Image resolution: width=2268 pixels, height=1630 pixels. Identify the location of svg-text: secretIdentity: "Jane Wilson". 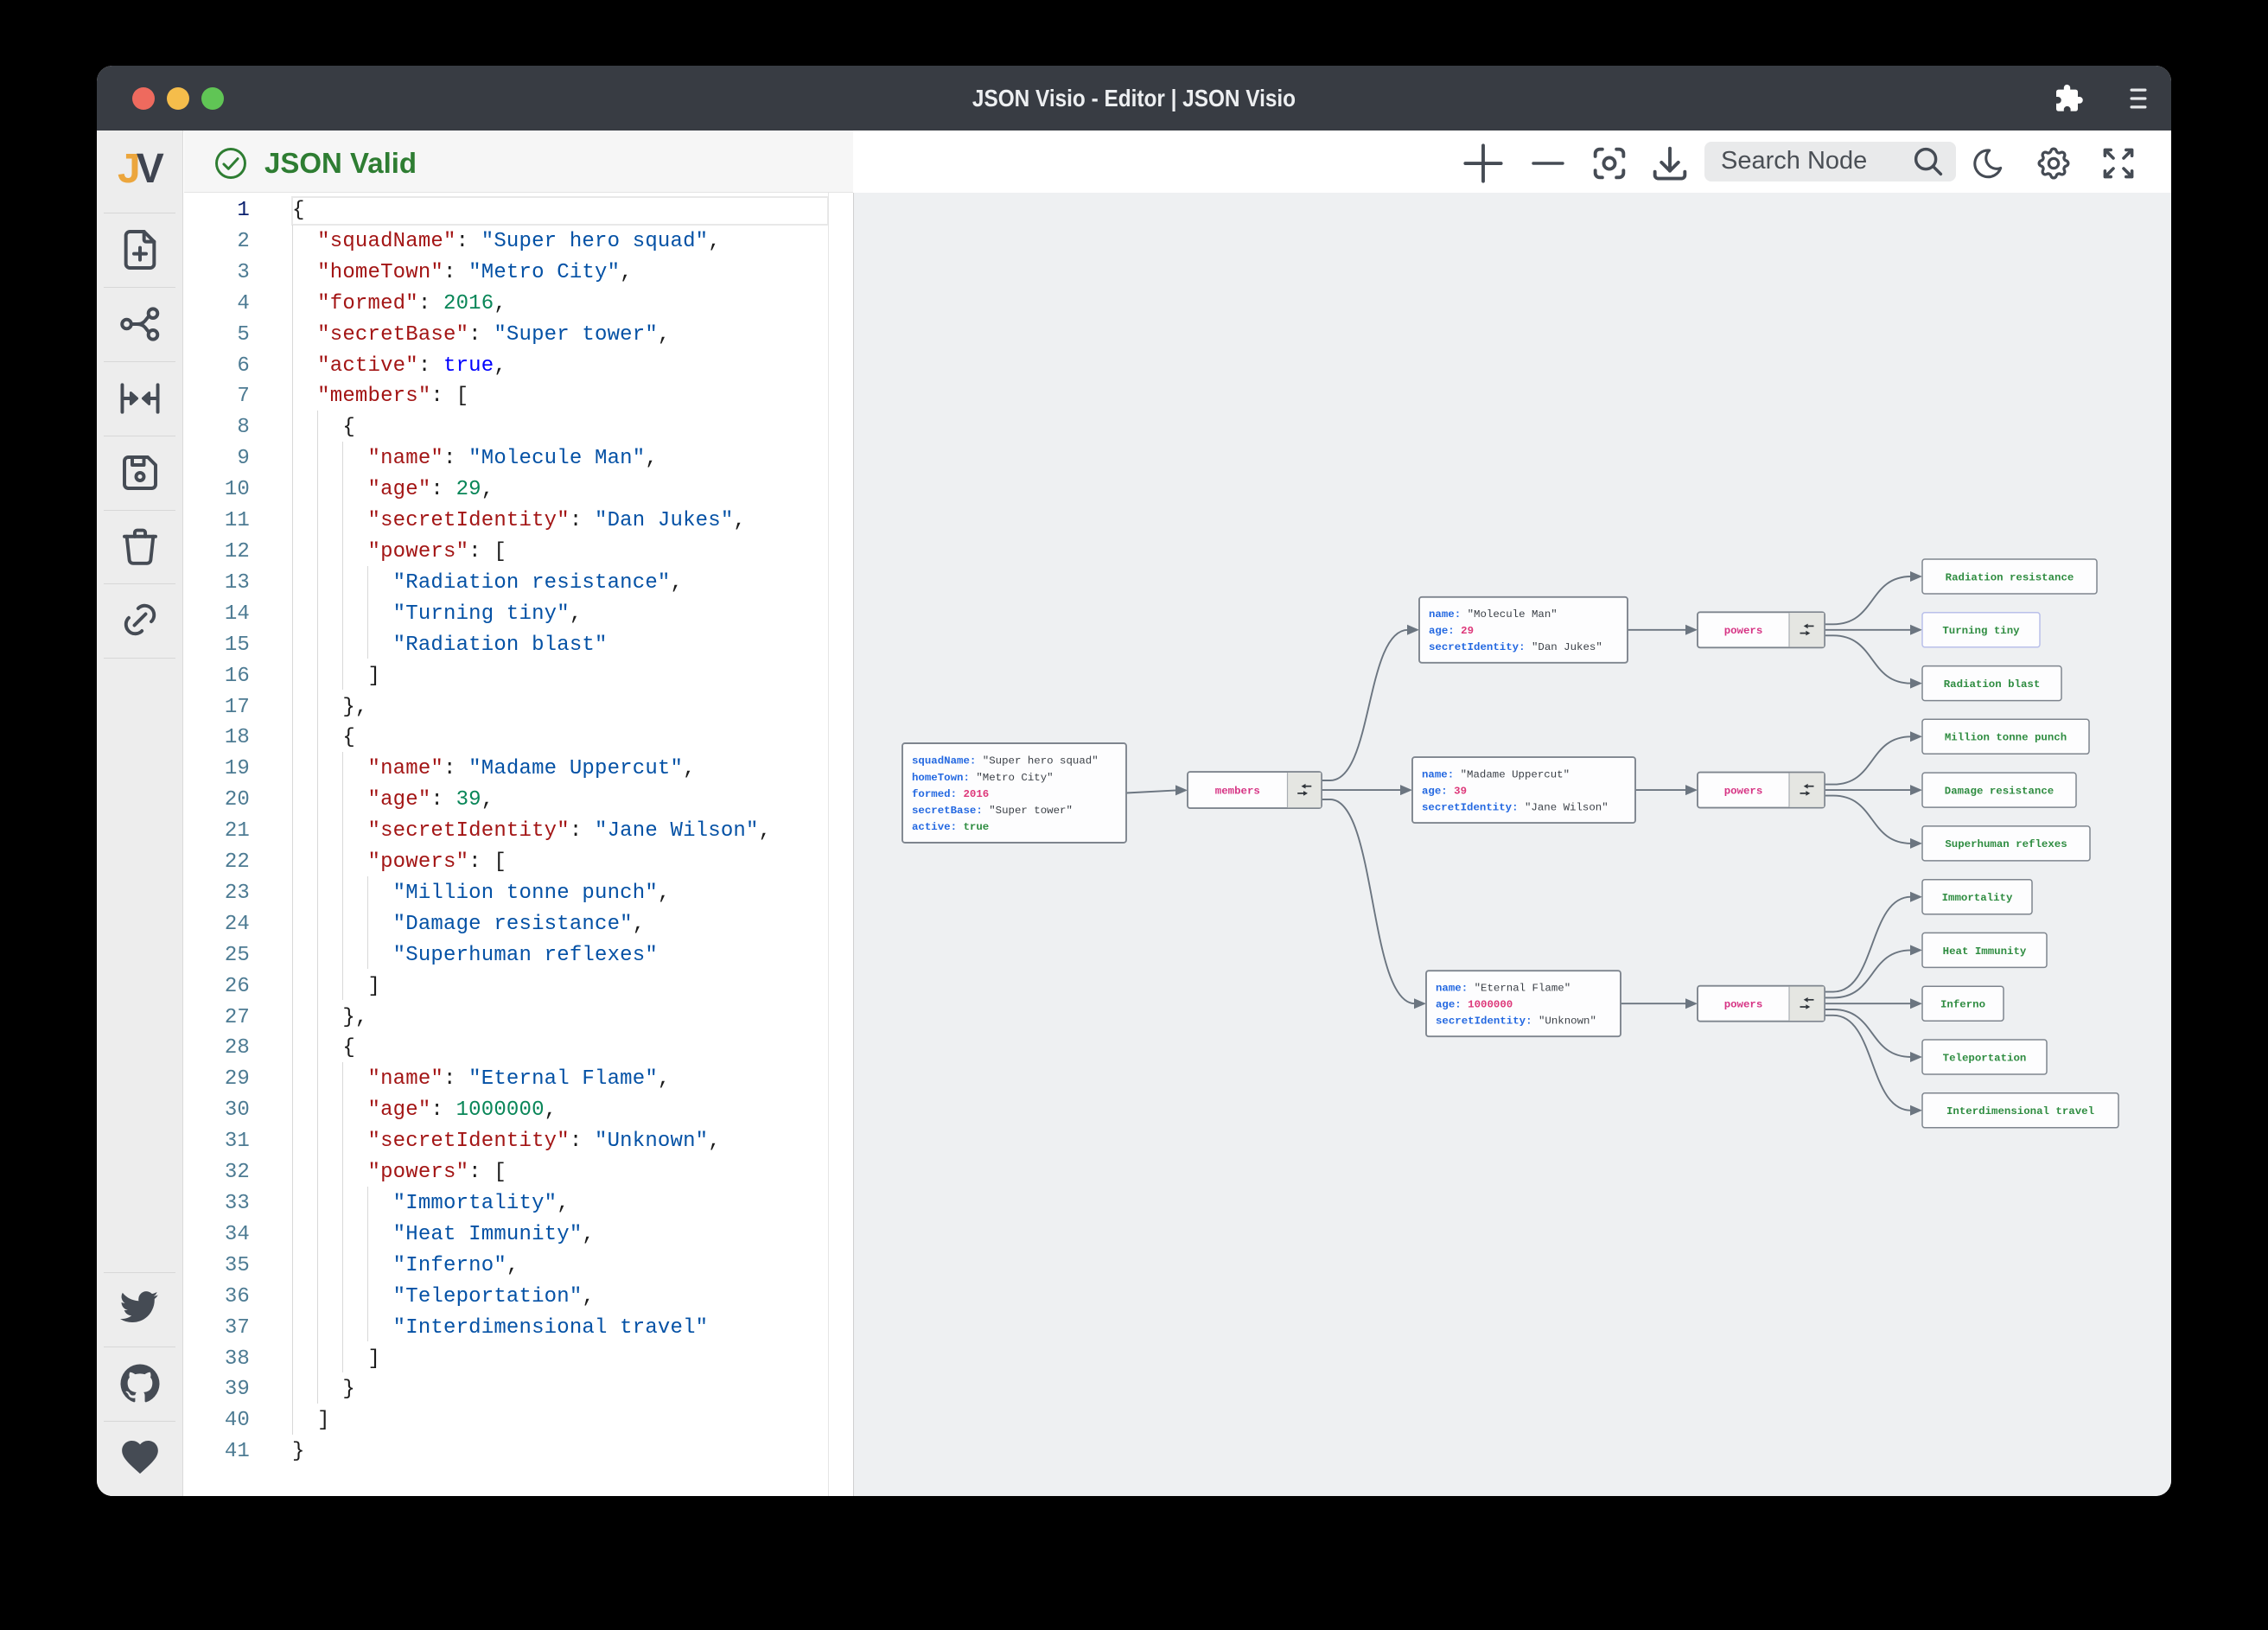
(1515, 808).